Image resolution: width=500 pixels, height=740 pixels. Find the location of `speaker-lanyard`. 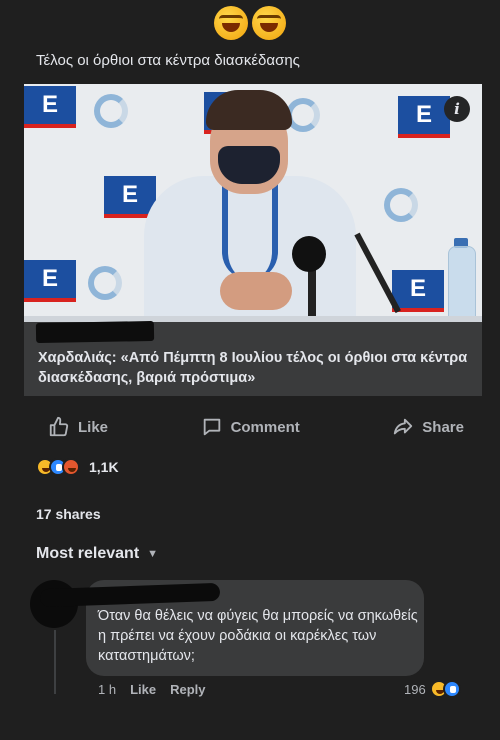

speaker-lanyard is located at coordinates (250, 230).